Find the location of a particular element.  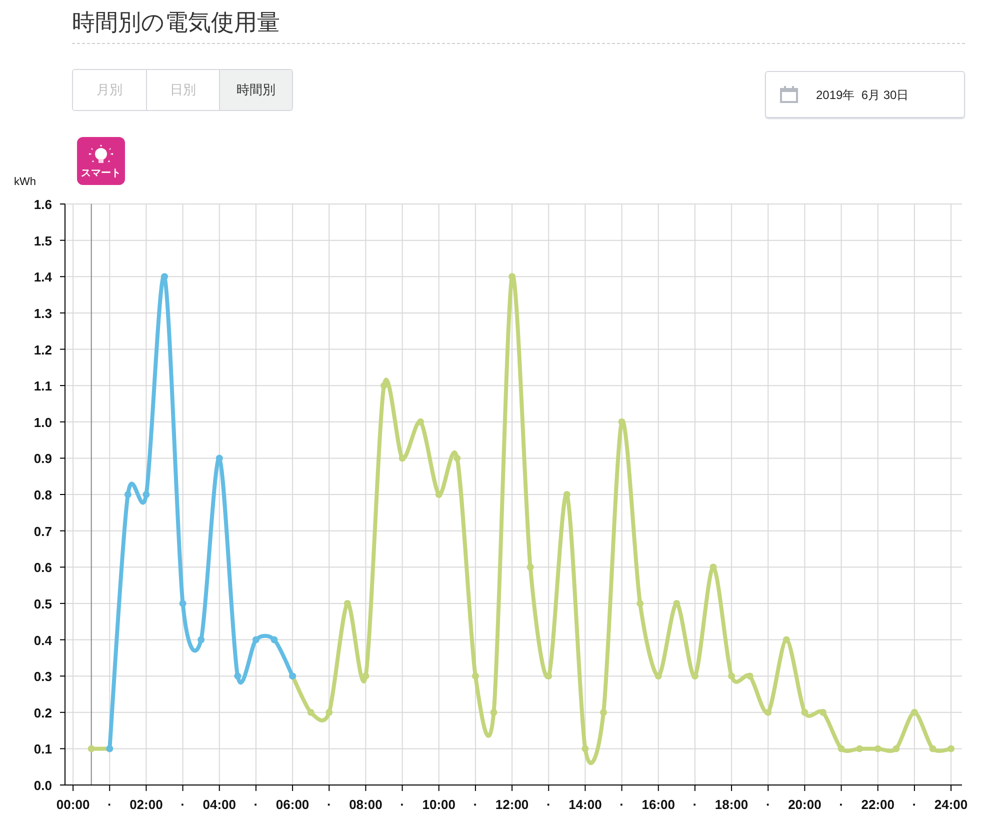

badge-label: スマート is located at coordinates (101, 174).